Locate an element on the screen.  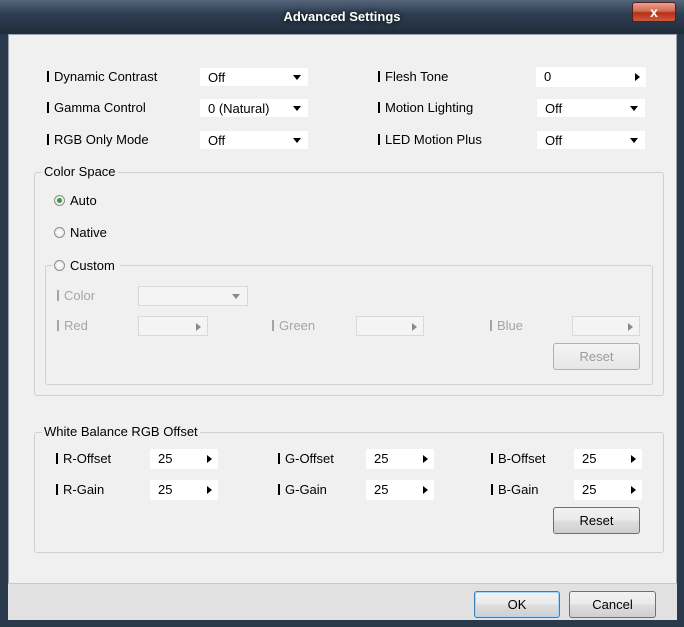
red-label: Red is located at coordinates (72, 326).